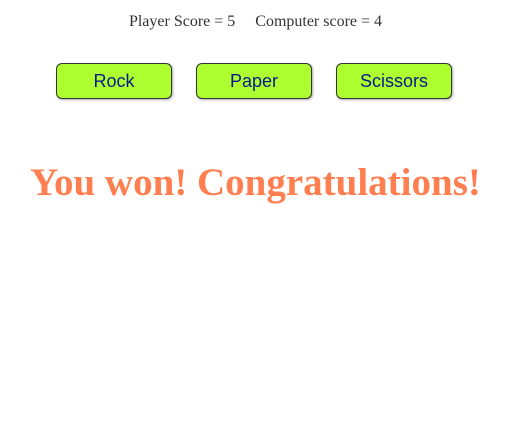  I want to click on scissors-button: Scissors, so click(394, 81).